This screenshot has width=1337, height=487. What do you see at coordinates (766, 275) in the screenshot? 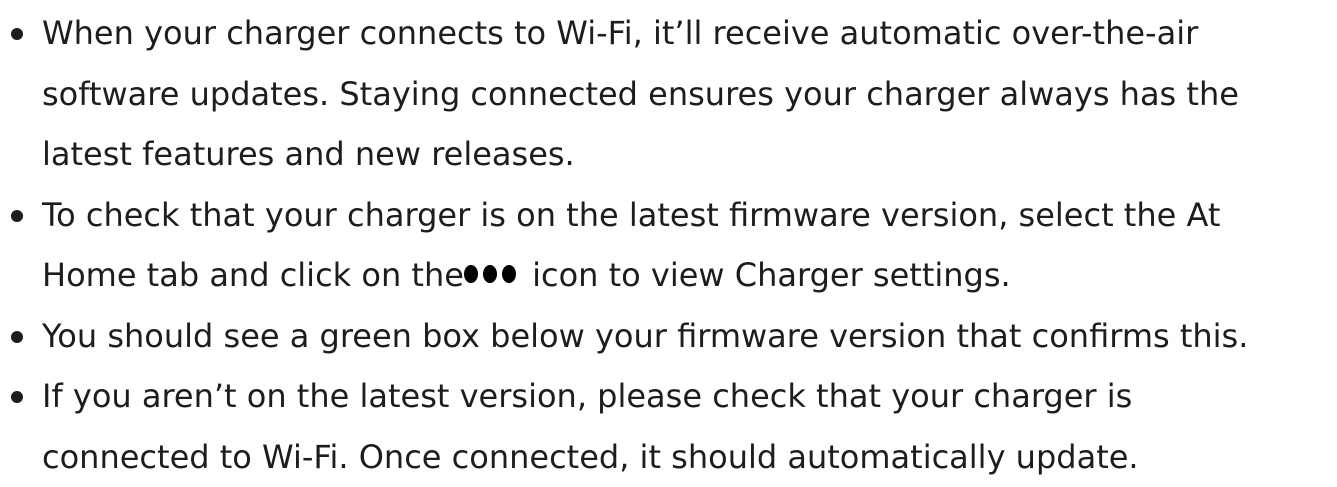
I see `bullet-text-segment: icon to view Charger settings.` at bounding box center [766, 275].